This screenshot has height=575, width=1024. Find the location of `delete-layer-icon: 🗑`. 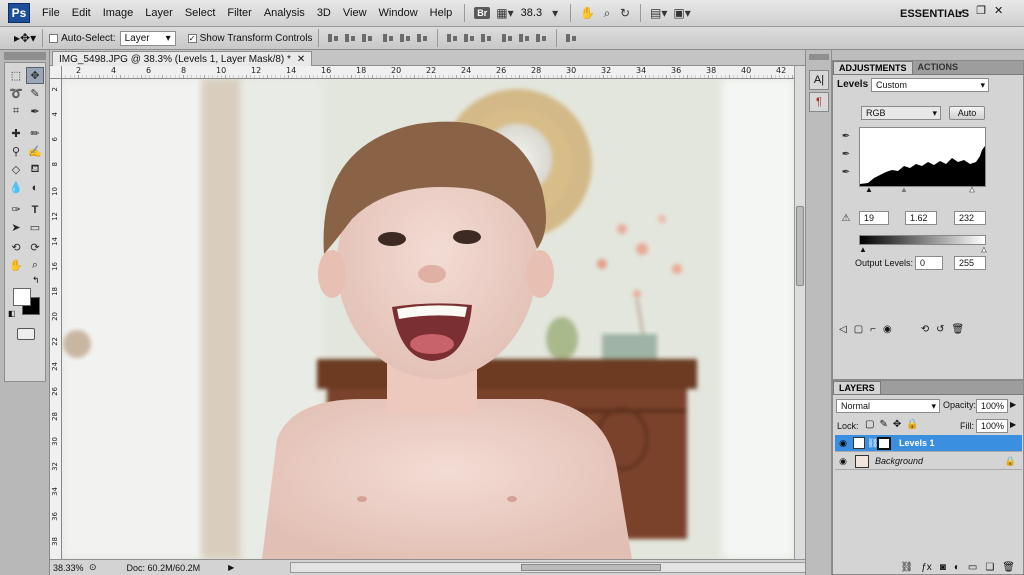

delete-layer-icon: 🗑 is located at coordinates (1008, 567).